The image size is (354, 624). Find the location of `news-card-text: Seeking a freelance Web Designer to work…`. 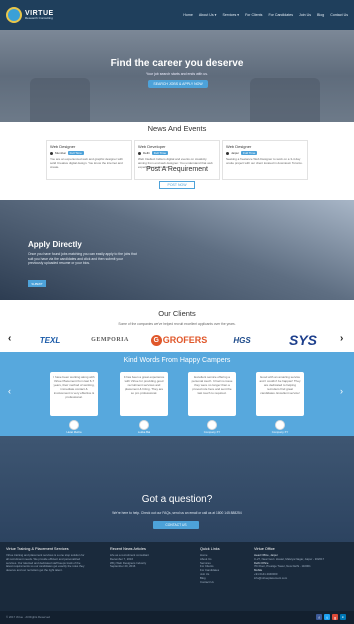

news-card-text: Seeking a freelance Web Designer to work… is located at coordinates (264, 161).